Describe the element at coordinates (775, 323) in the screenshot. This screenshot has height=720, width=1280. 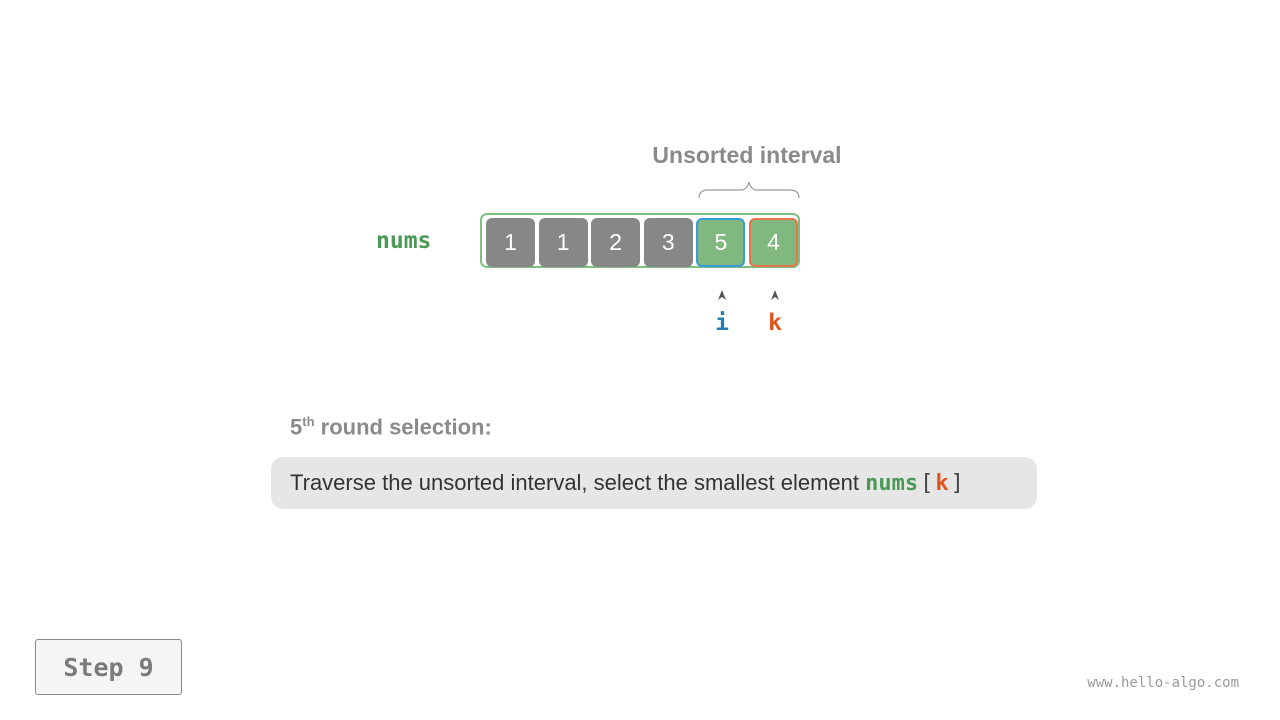
I see `pointer-k-label: k` at that location.